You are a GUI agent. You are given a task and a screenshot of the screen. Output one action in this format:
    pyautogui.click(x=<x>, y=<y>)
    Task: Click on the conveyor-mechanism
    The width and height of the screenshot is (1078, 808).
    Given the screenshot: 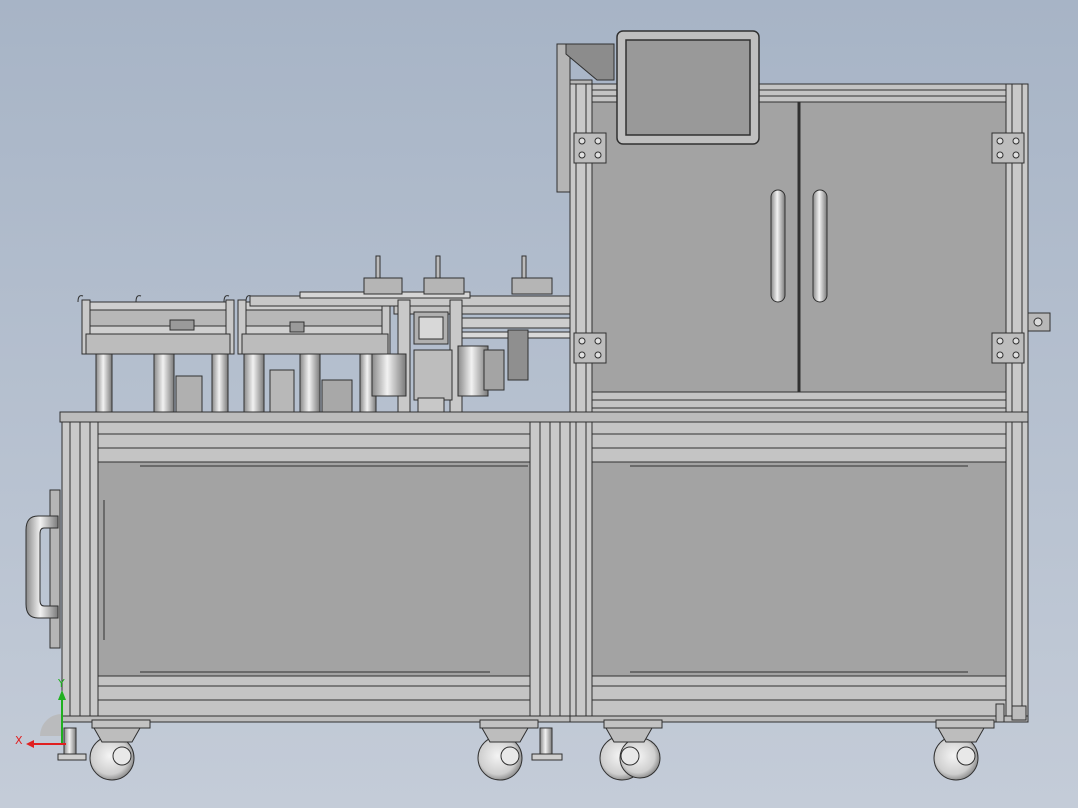 What is the action you would take?
    pyautogui.click(x=324, y=334)
    